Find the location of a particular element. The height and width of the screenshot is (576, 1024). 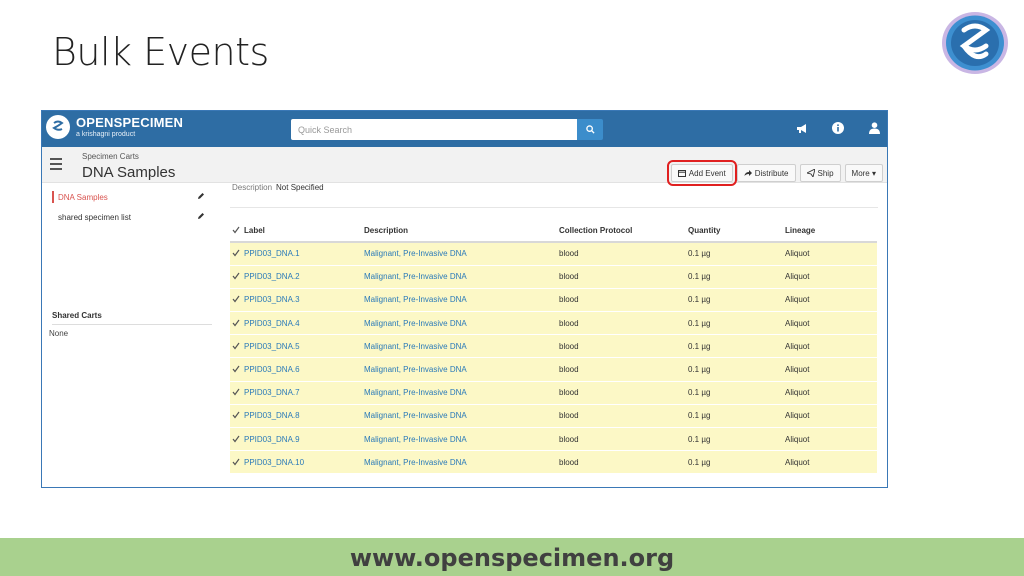

sidebar-item-label: shared specimen list is located at coordinates (94, 217).